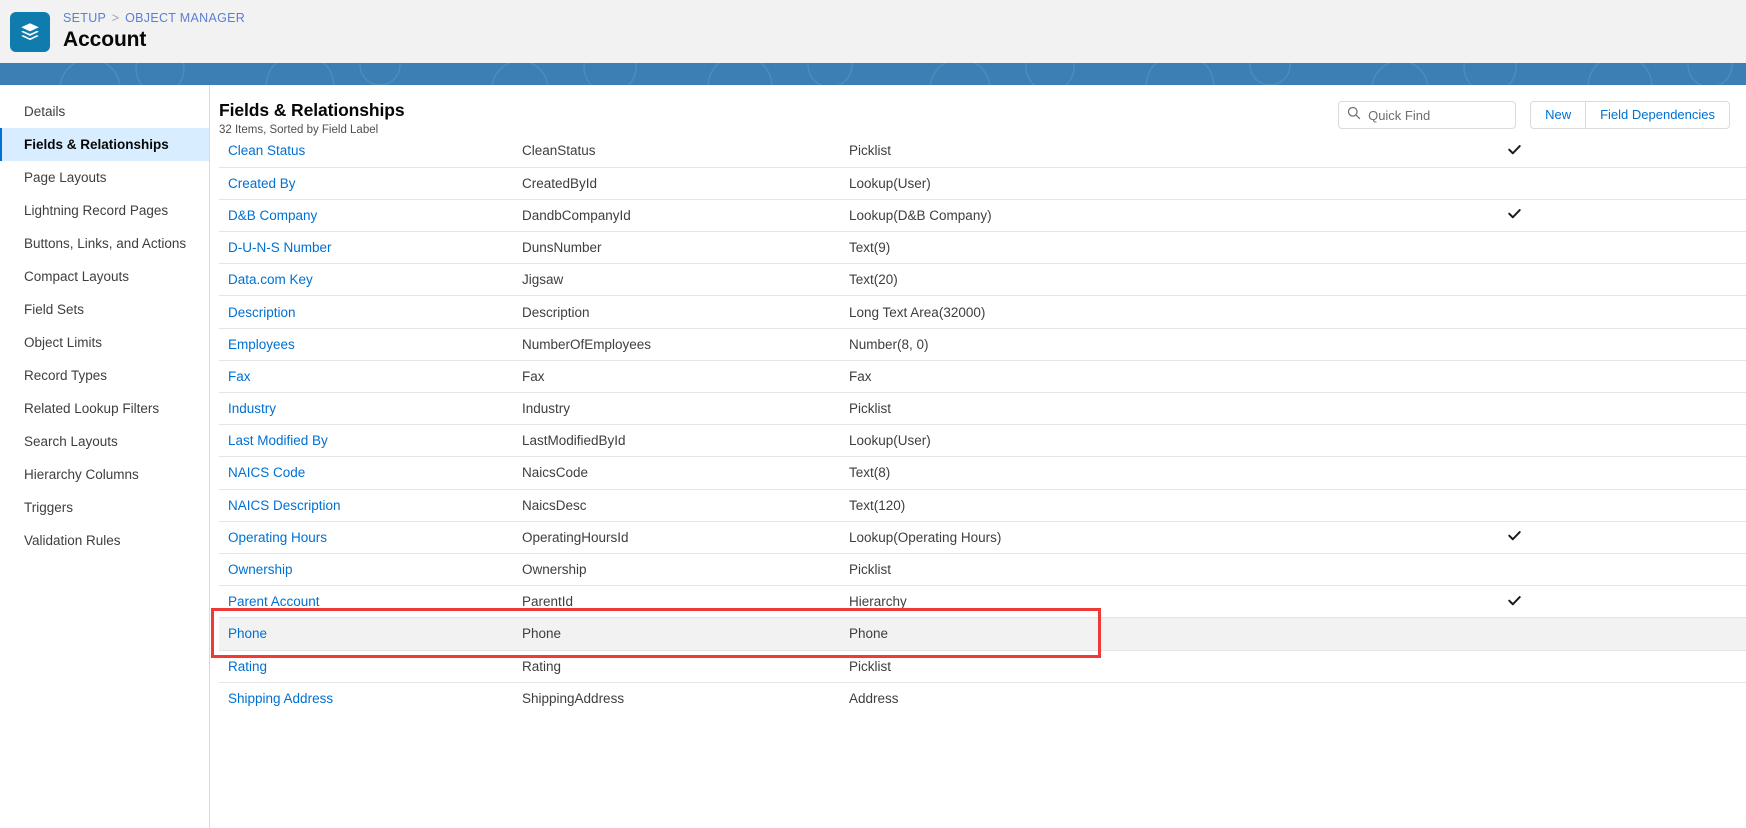 The width and height of the screenshot is (1746, 828). What do you see at coordinates (685, 279) in the screenshot?
I see `row-api-name-cell: Jigsaw` at bounding box center [685, 279].